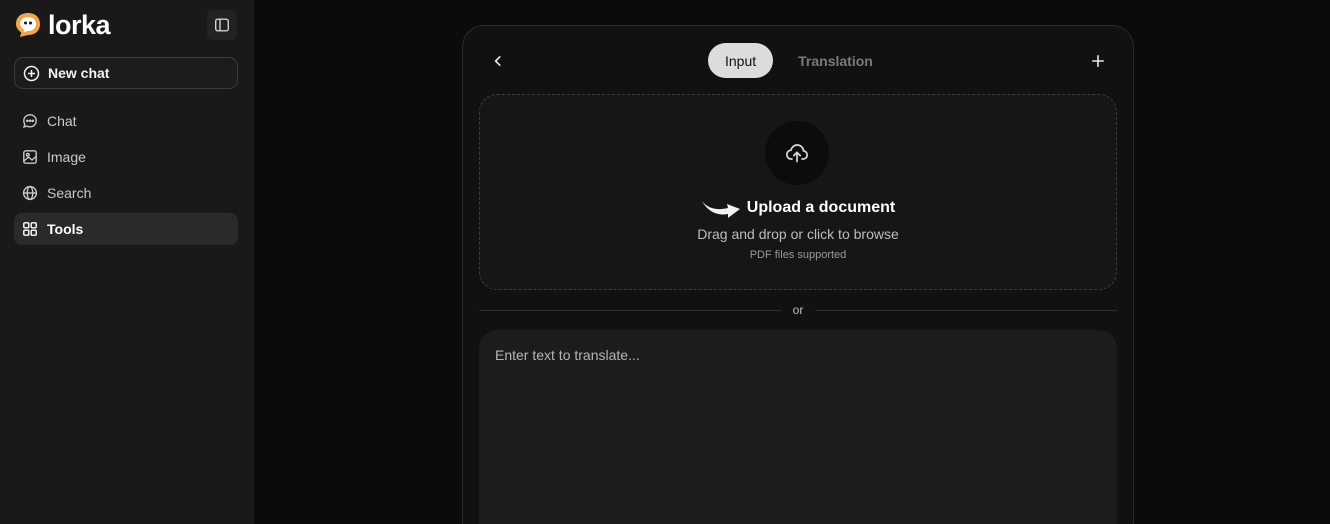 This screenshot has width=1330, height=524. What do you see at coordinates (126, 73) in the screenshot?
I see `new-chat-button: New chat` at bounding box center [126, 73].